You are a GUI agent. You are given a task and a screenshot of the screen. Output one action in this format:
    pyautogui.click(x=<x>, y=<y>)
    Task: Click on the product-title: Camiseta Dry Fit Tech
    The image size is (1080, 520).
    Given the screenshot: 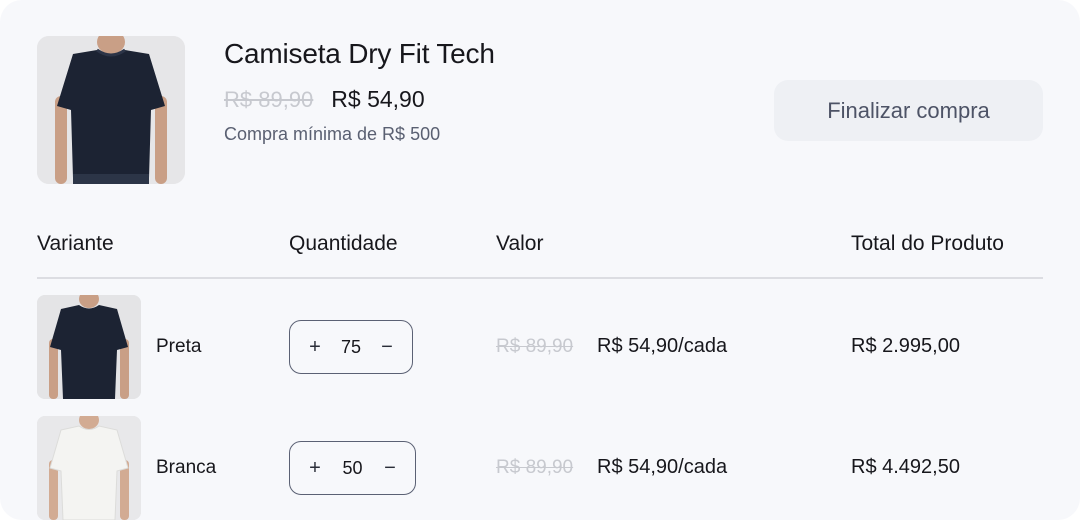 What is the action you would take?
    pyautogui.click(x=359, y=53)
    